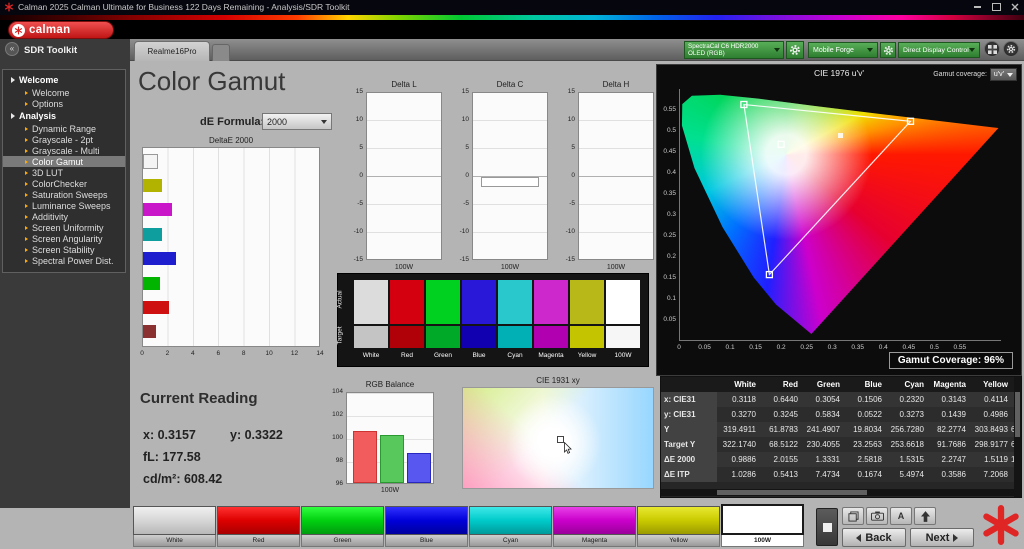  I want to click on table-header-row: White Red Green Blue Cyan Magenta Yellow, so click(841, 384).